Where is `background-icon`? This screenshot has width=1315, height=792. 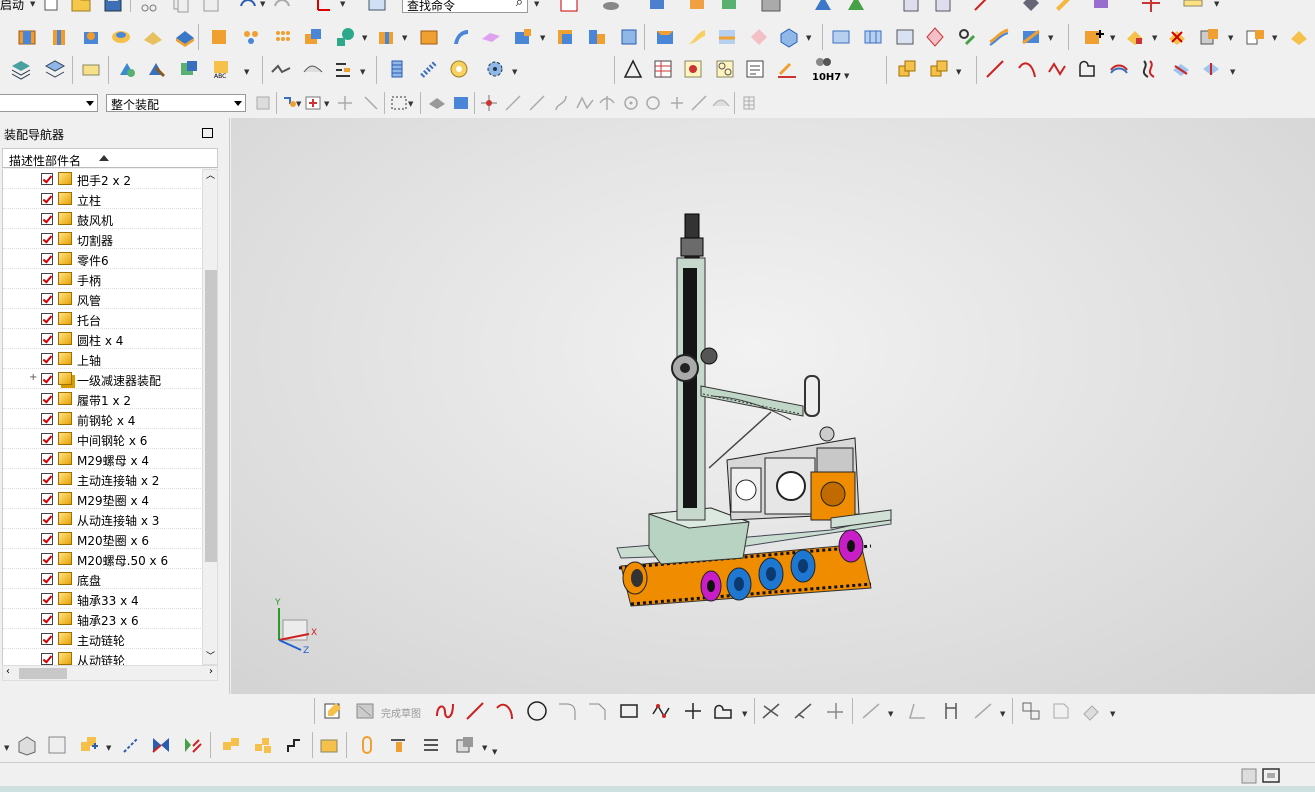
background-icon is located at coordinates (771, 7).